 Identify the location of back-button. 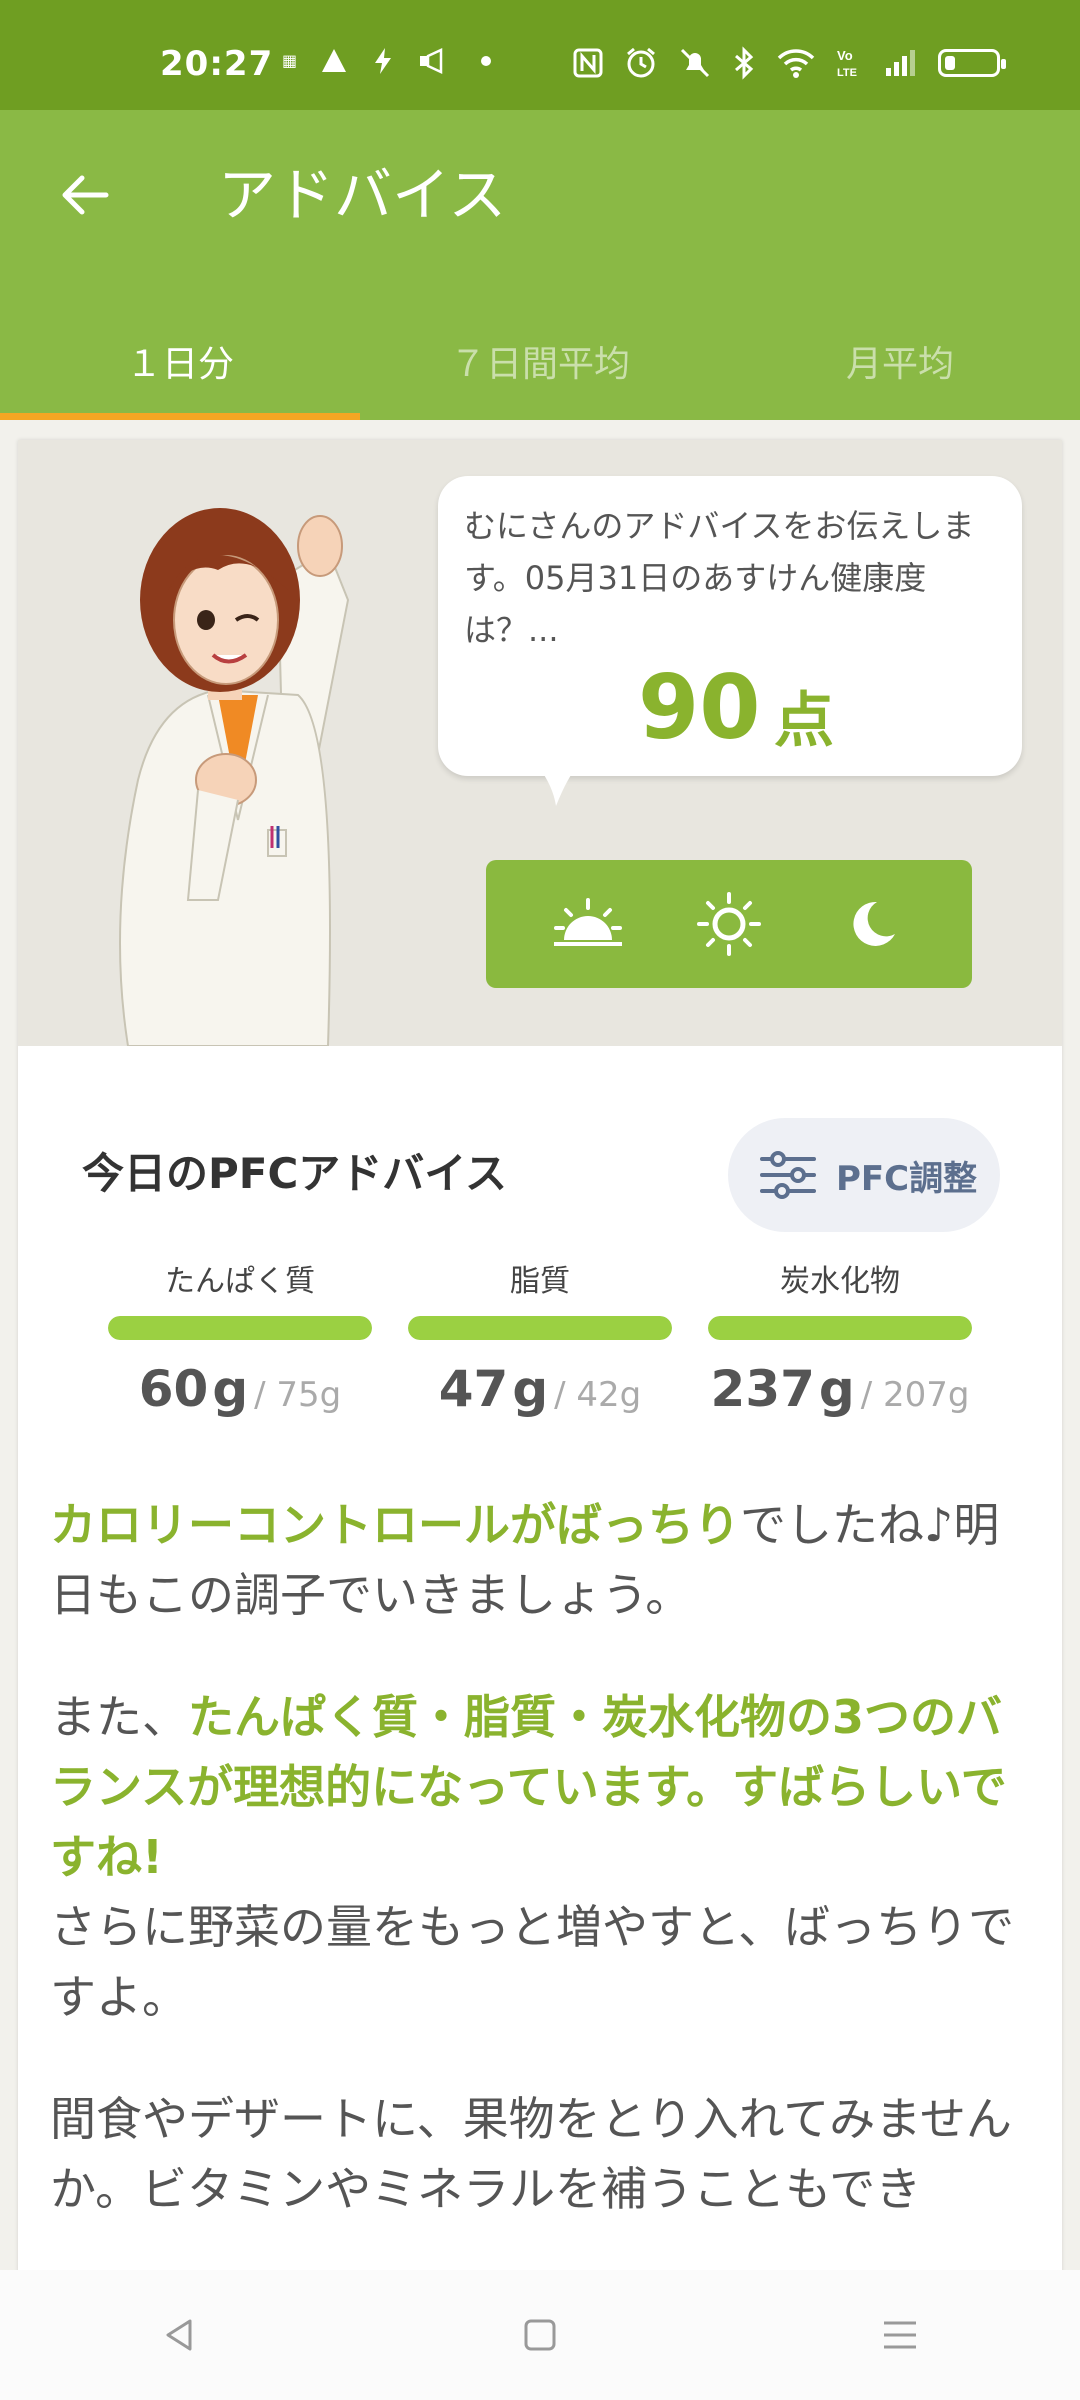
(85, 195).